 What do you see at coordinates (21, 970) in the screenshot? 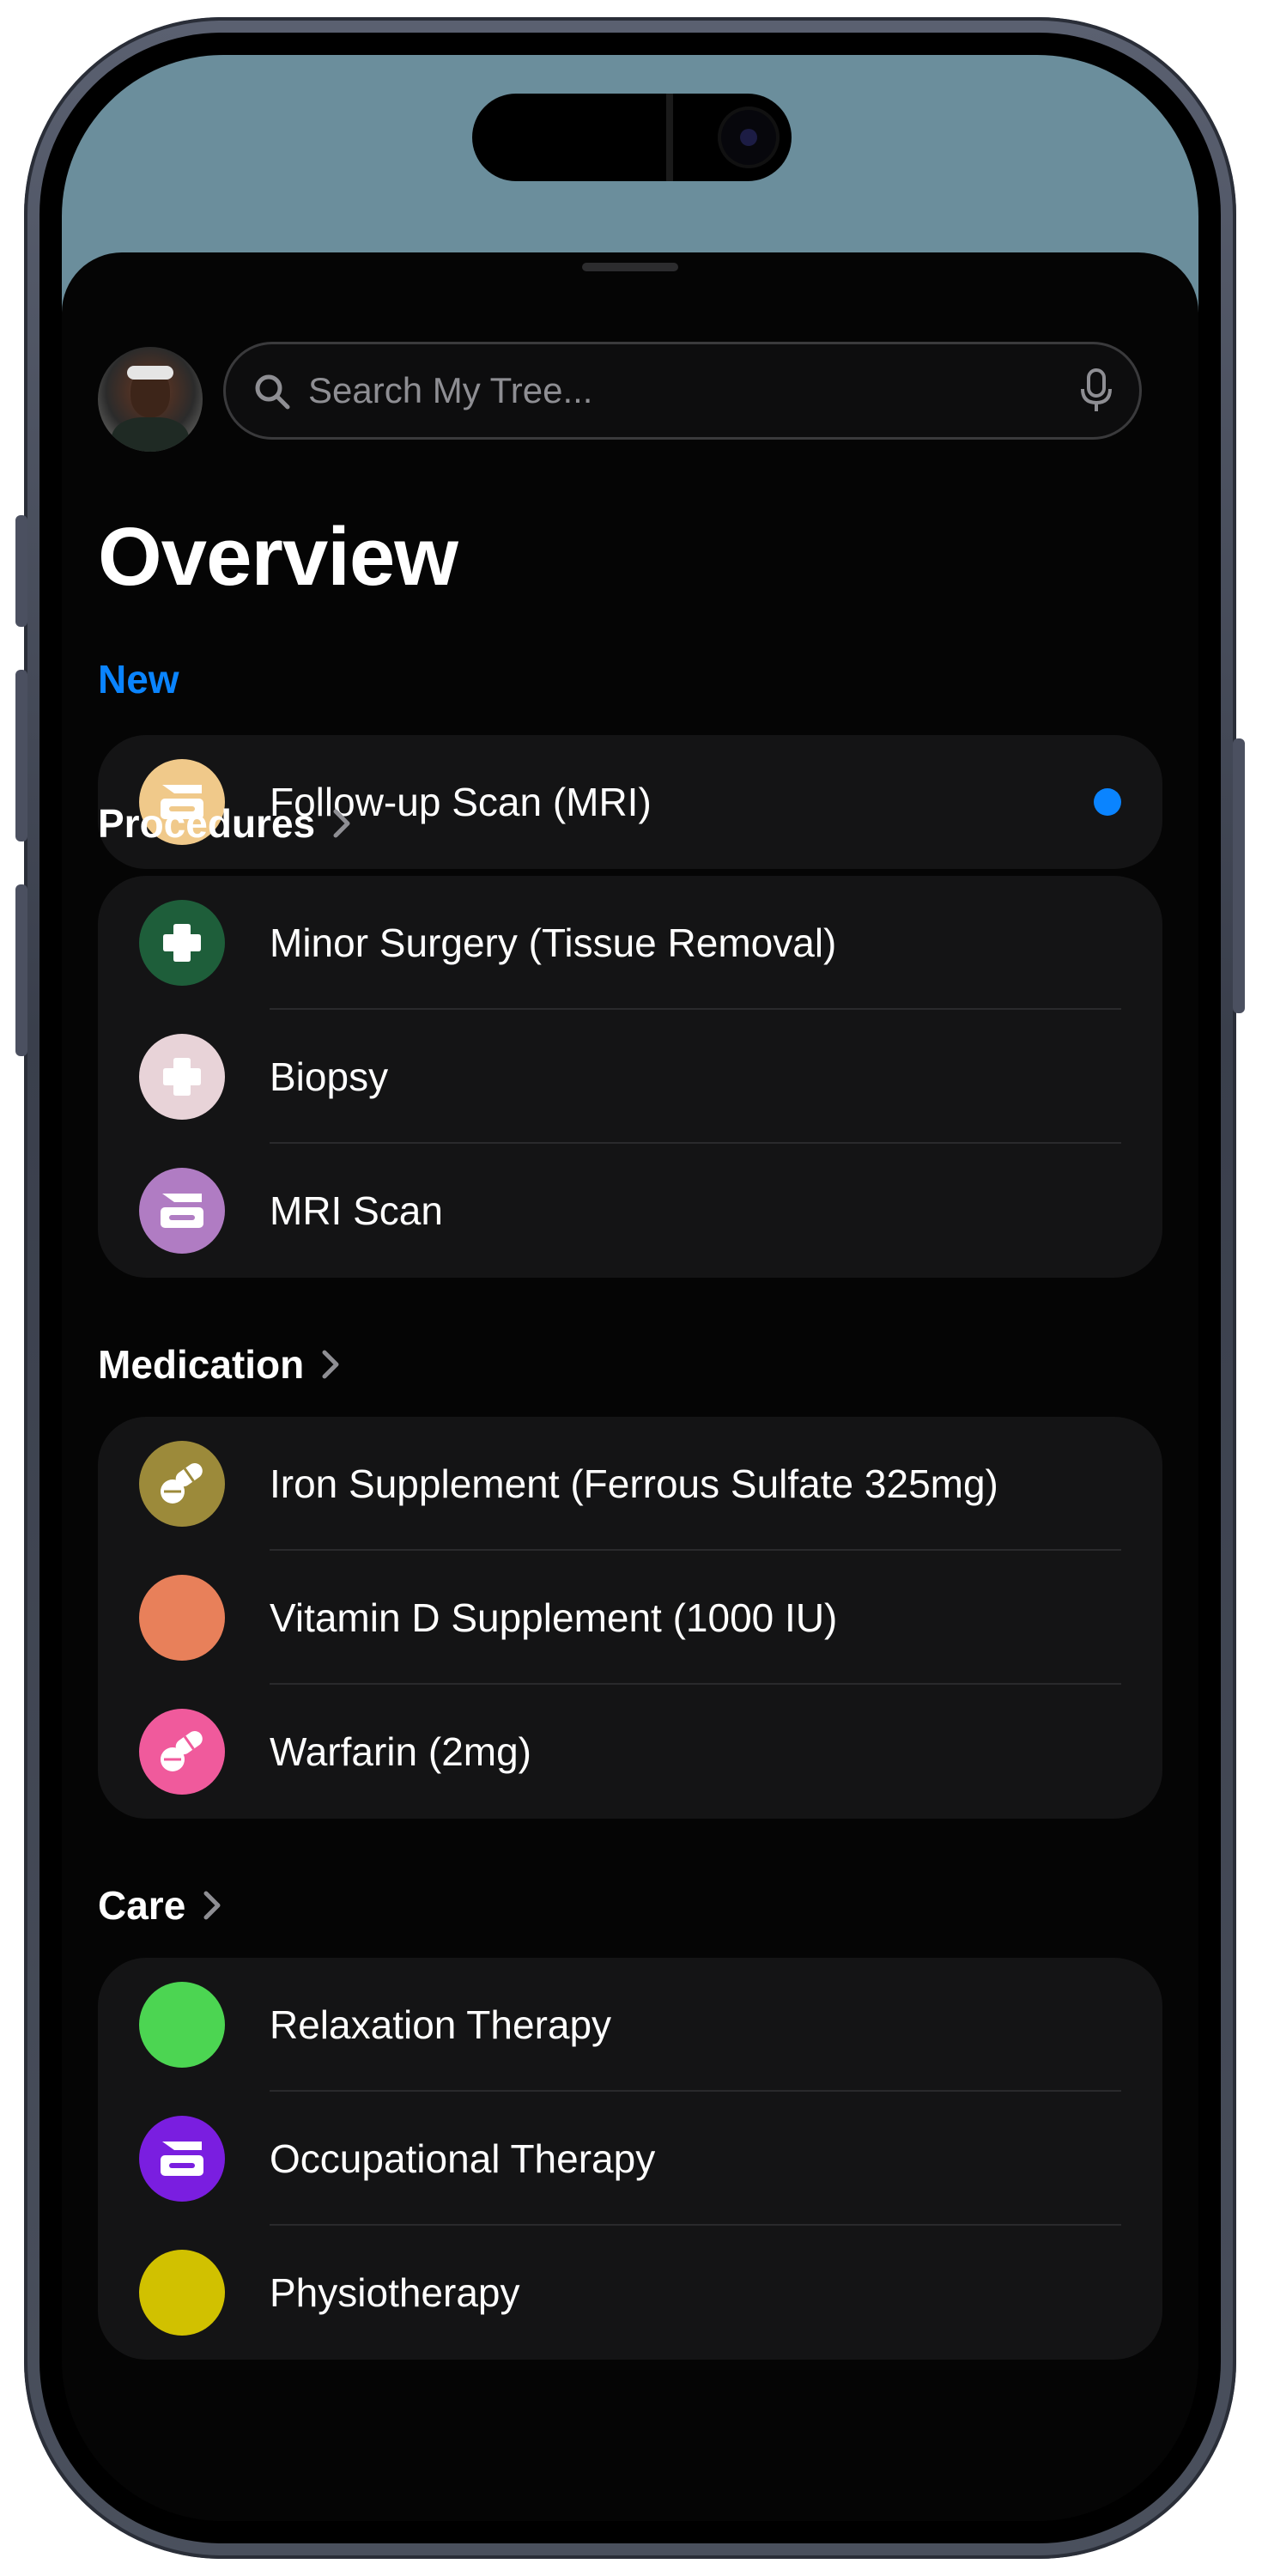
I see `volume-down-button` at bounding box center [21, 970].